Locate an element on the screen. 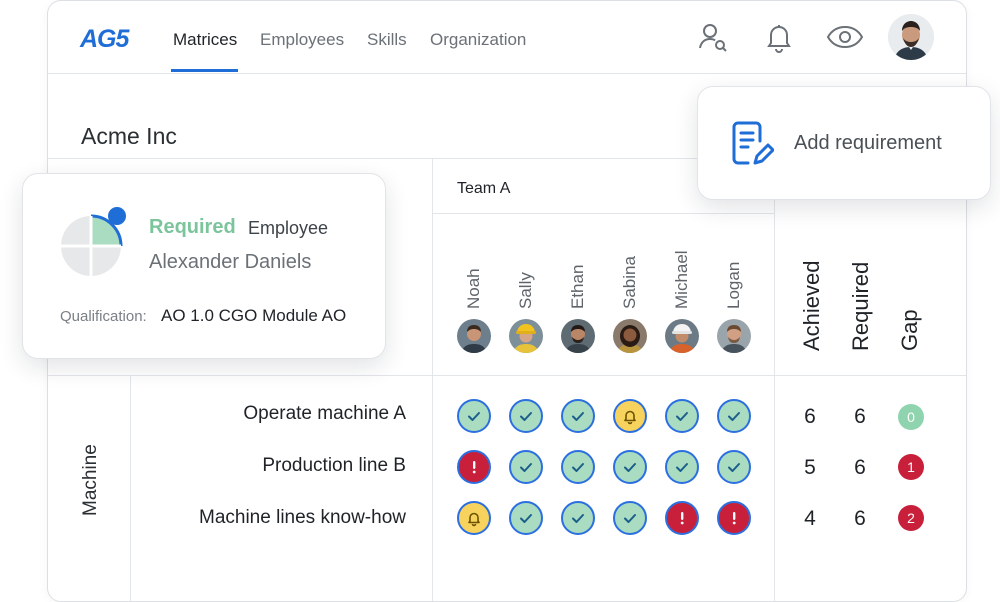  employee-name-noah: Noah is located at coordinates (473, 288).